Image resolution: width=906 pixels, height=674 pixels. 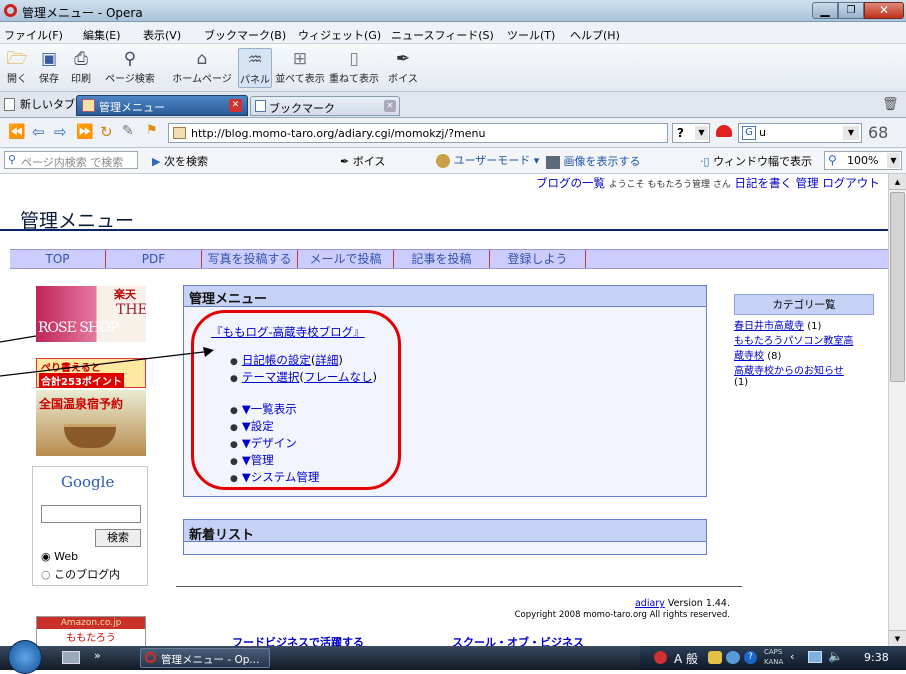 I want to click on home-button: ⌂ ホームページ, so click(x=202, y=68).